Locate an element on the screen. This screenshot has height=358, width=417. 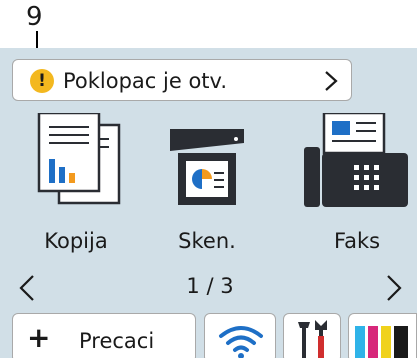
status-notice-text: Poklopac je otv. is located at coordinates (145, 81).